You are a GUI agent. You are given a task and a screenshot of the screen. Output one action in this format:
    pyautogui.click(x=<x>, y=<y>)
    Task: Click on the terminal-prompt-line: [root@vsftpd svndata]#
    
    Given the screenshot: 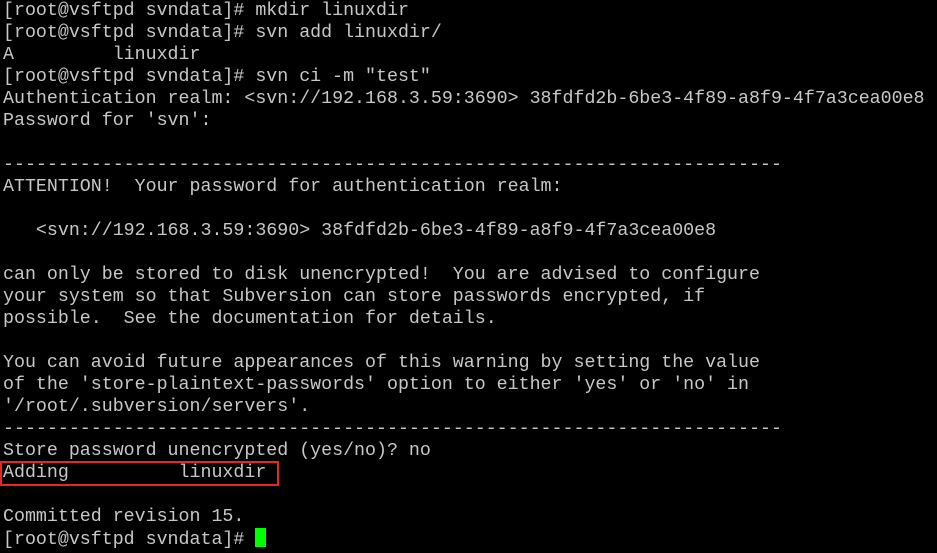 What is the action you would take?
    pyautogui.click(x=464, y=539)
    